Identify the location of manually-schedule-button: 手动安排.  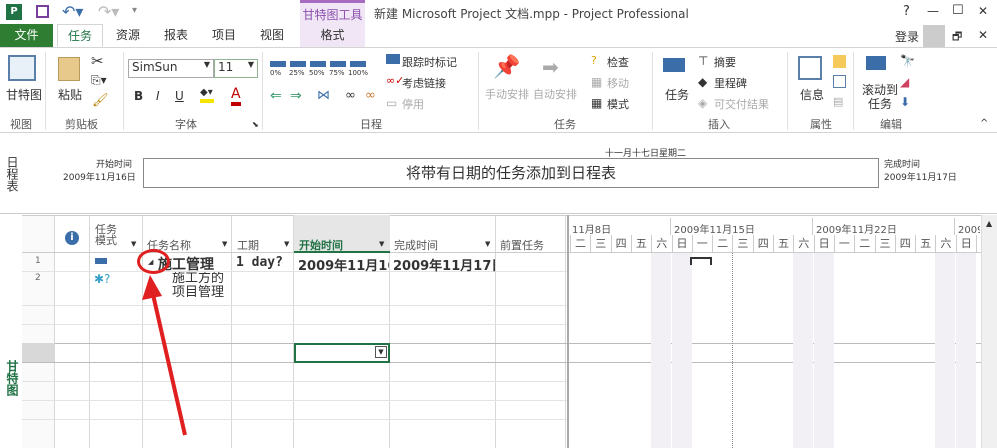
(507, 94).